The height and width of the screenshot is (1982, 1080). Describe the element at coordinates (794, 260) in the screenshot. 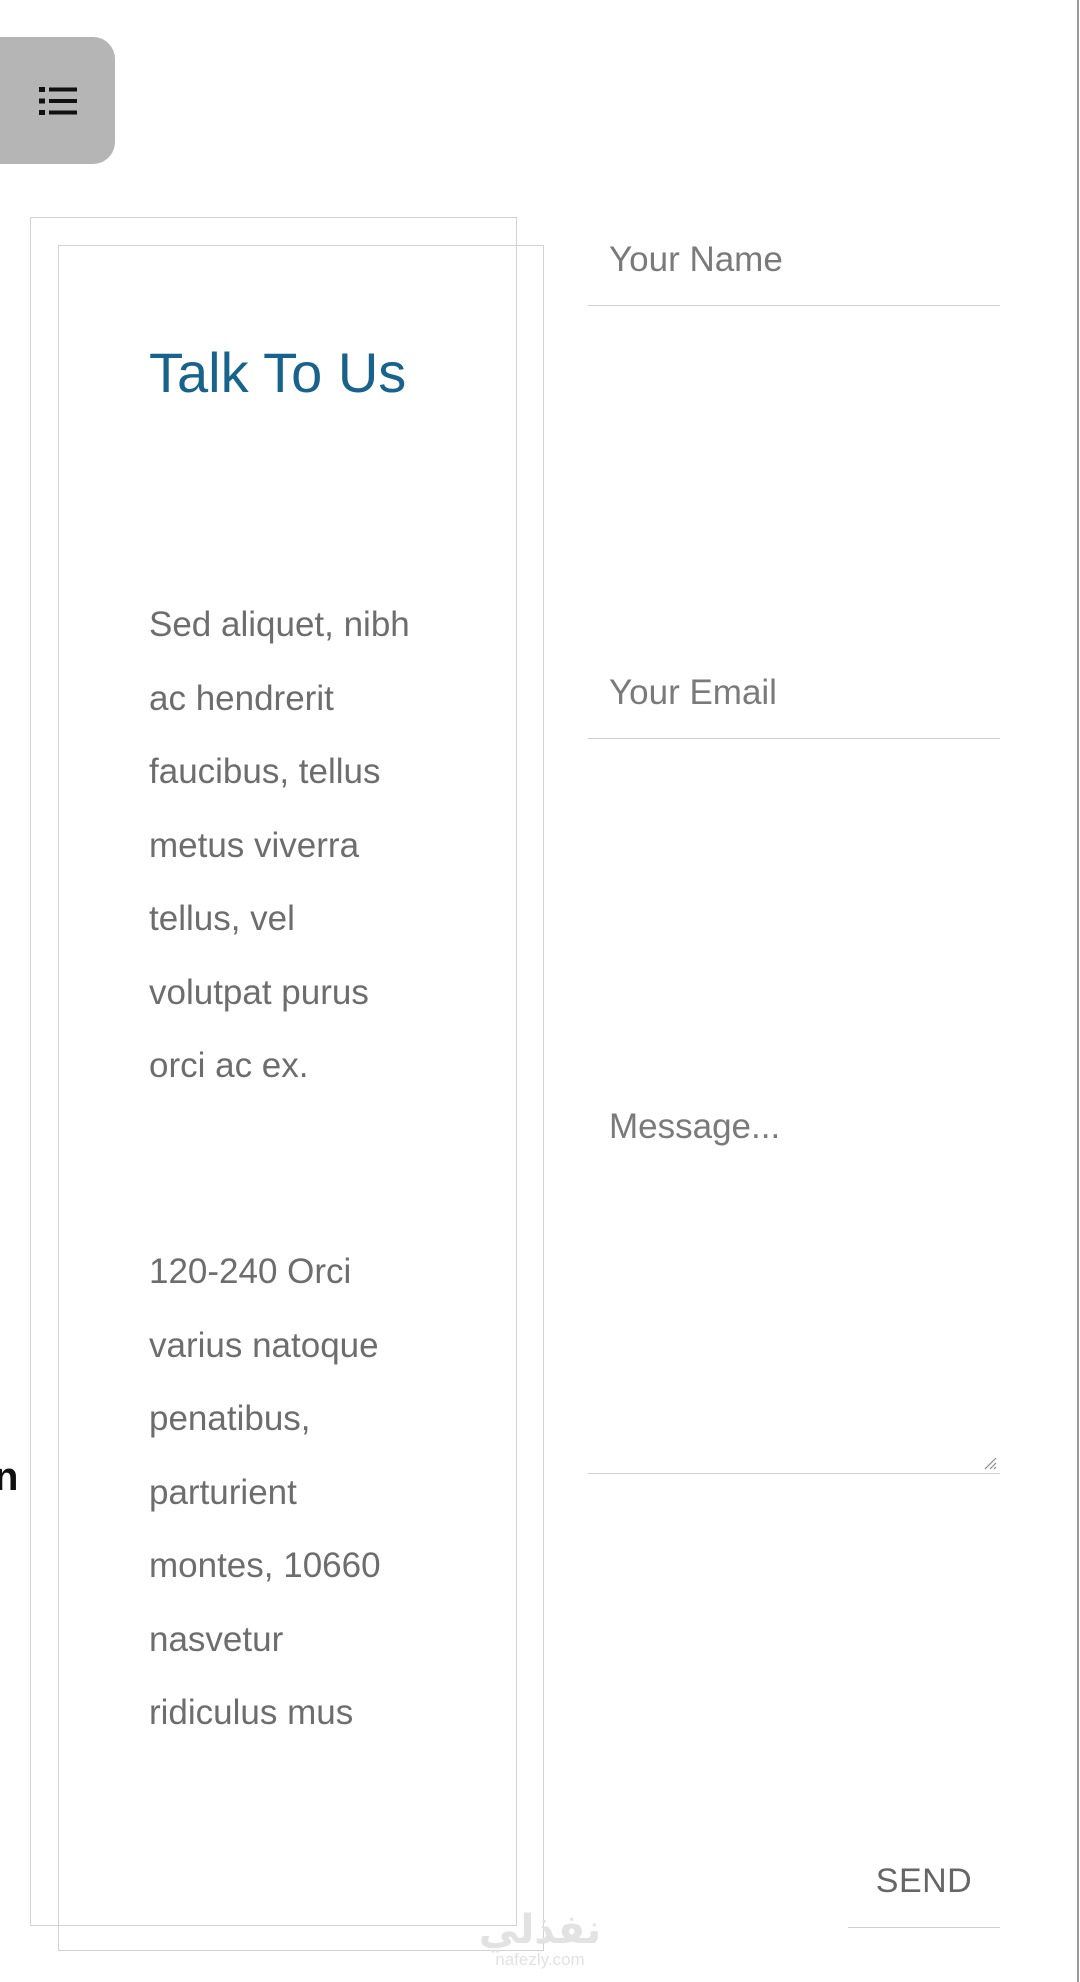

I see `name-input` at that location.